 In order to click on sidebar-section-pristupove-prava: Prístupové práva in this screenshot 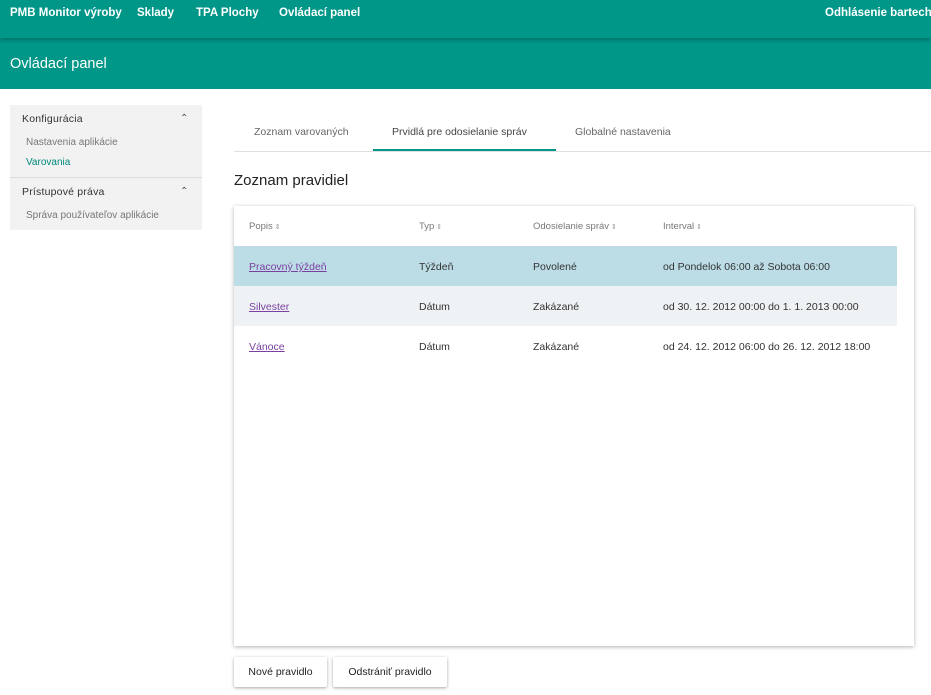, I will do `click(63, 192)`.